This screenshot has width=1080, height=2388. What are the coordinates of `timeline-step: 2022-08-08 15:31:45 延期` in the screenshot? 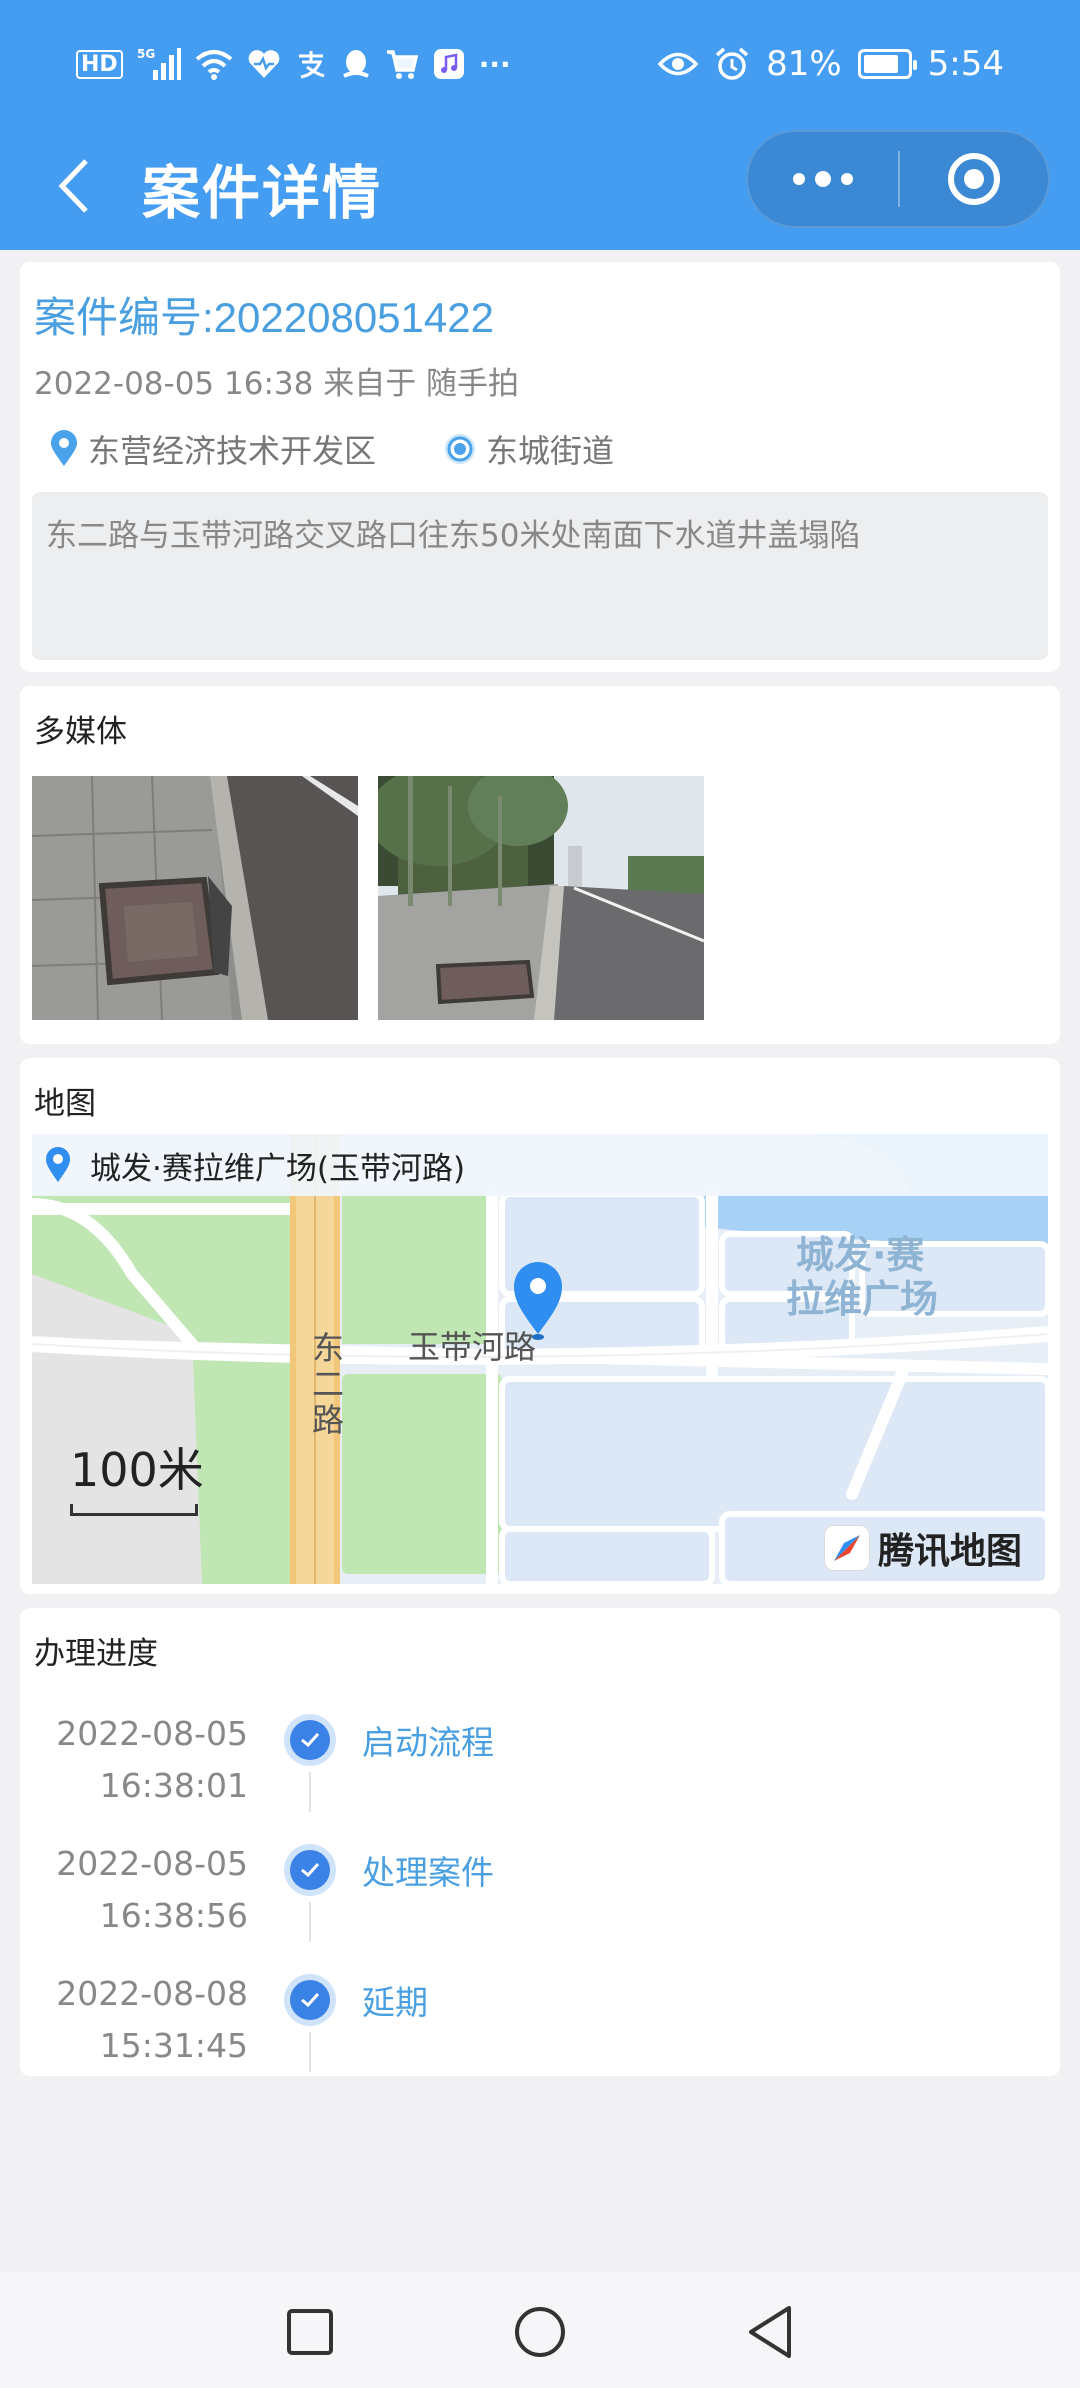 It's located at (540, 2017).